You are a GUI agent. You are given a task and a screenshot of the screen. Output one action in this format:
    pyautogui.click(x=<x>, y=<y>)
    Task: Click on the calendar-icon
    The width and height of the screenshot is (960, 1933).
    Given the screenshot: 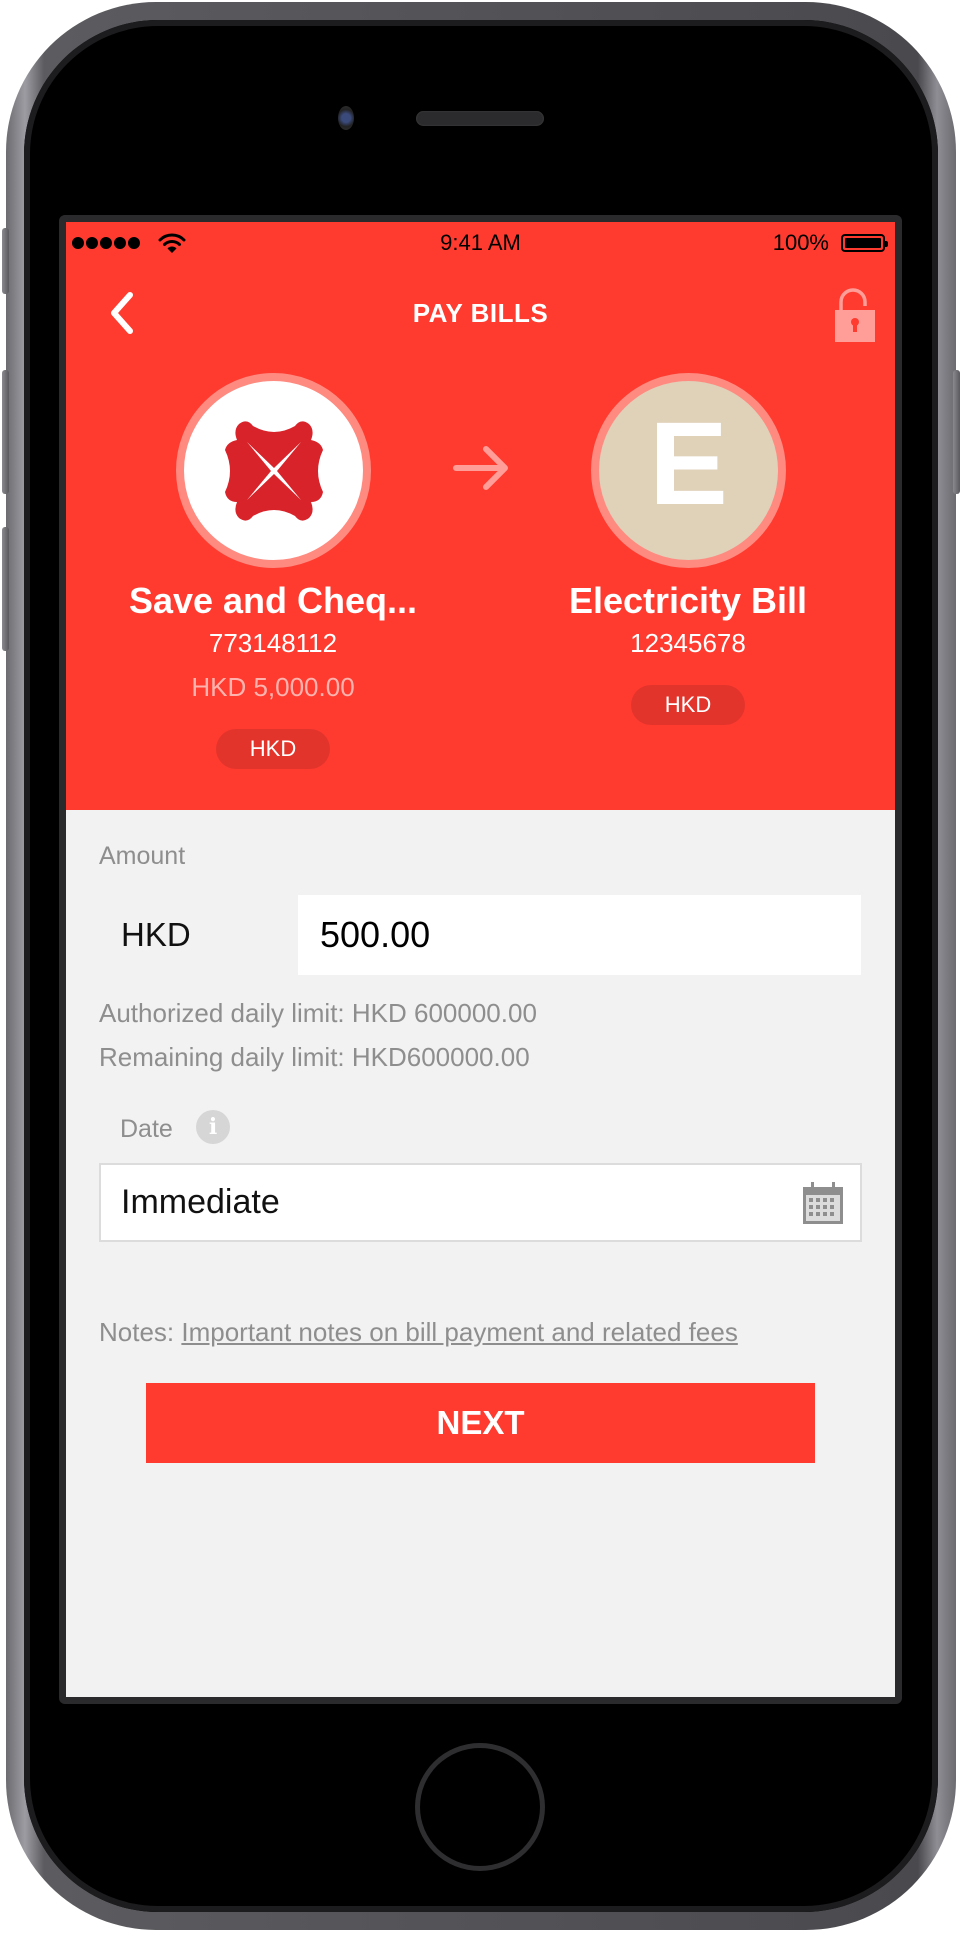 What is the action you would take?
    pyautogui.click(x=823, y=1203)
    